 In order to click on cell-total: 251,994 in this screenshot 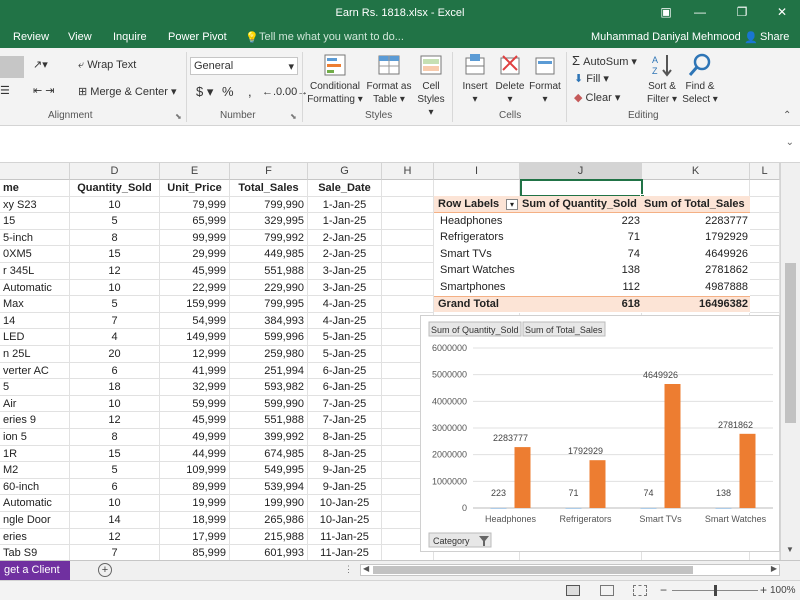, I will do `click(269, 371)`.